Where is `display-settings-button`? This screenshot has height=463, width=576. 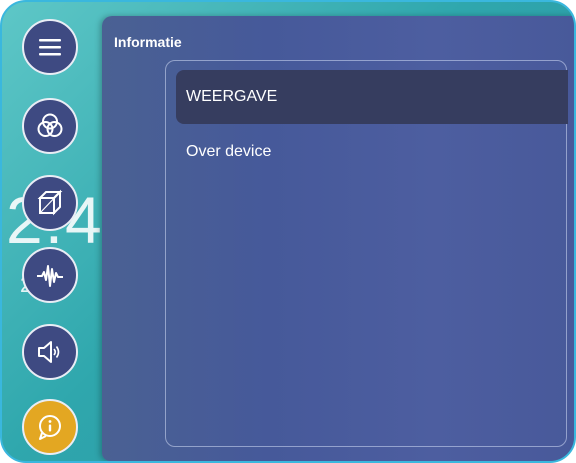 display-settings-button is located at coordinates (50, 203).